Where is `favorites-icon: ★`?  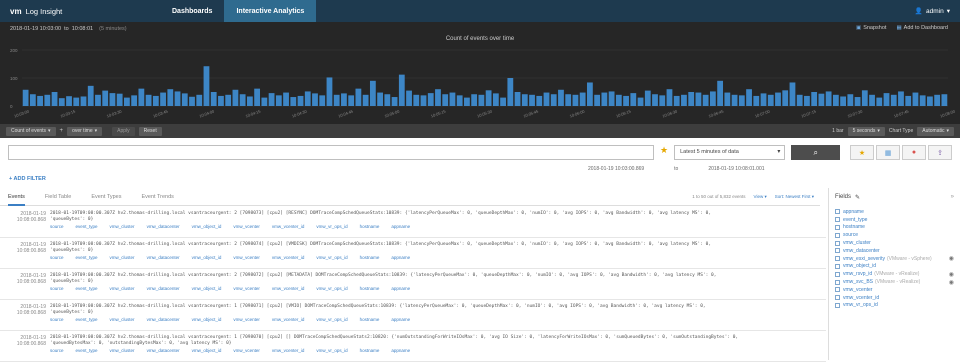 favorites-icon: ★ is located at coordinates (862, 152).